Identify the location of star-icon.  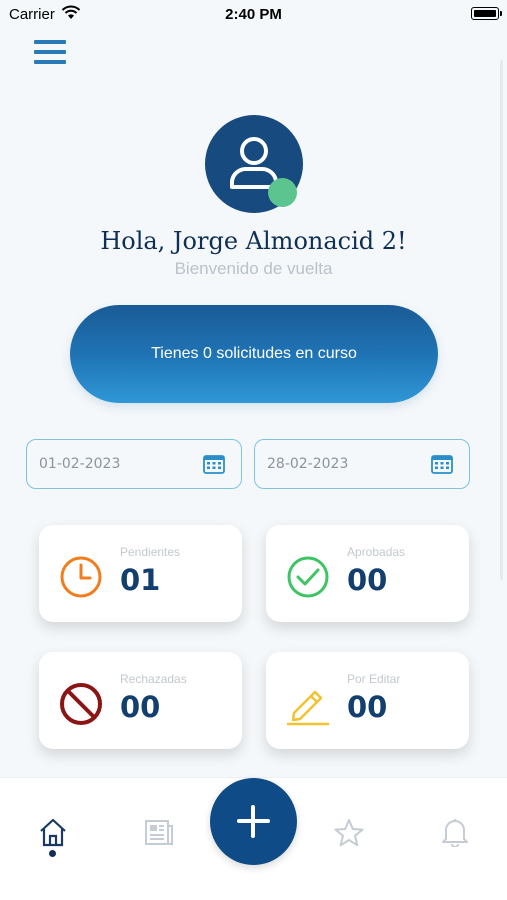
(349, 833).